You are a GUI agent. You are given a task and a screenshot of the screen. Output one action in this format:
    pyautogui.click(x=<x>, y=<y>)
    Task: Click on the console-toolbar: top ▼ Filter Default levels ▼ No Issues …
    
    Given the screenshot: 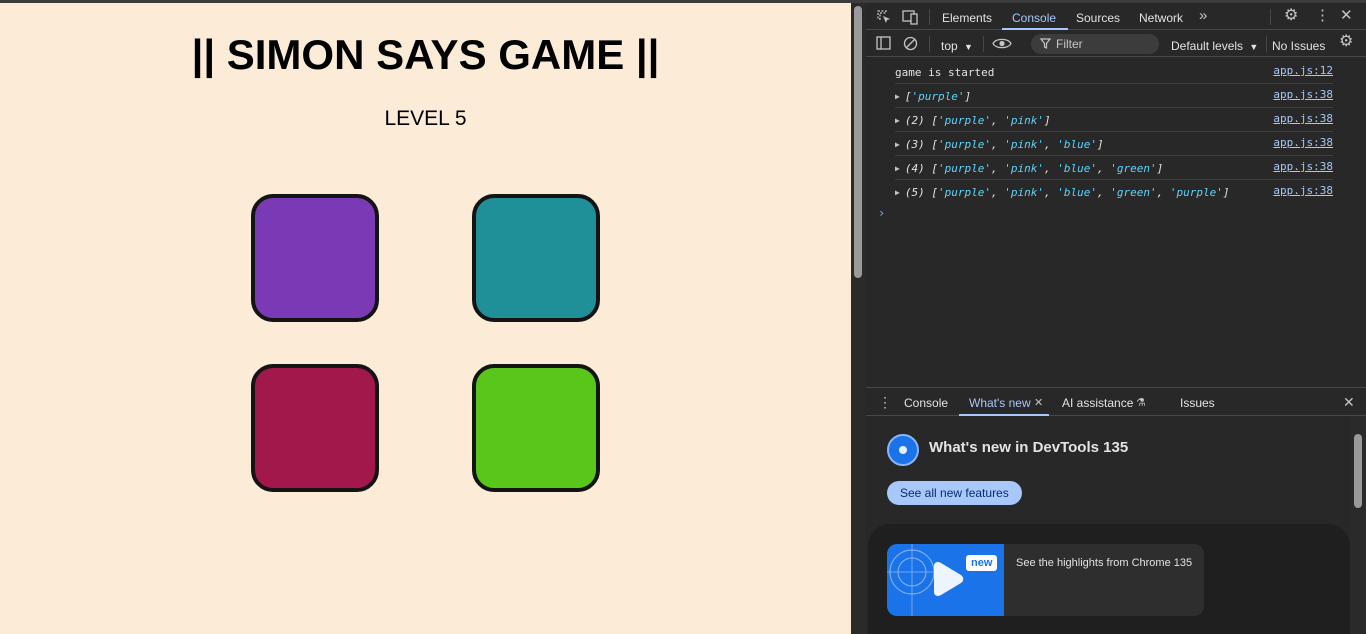 What is the action you would take?
    pyautogui.click(x=1116, y=43)
    